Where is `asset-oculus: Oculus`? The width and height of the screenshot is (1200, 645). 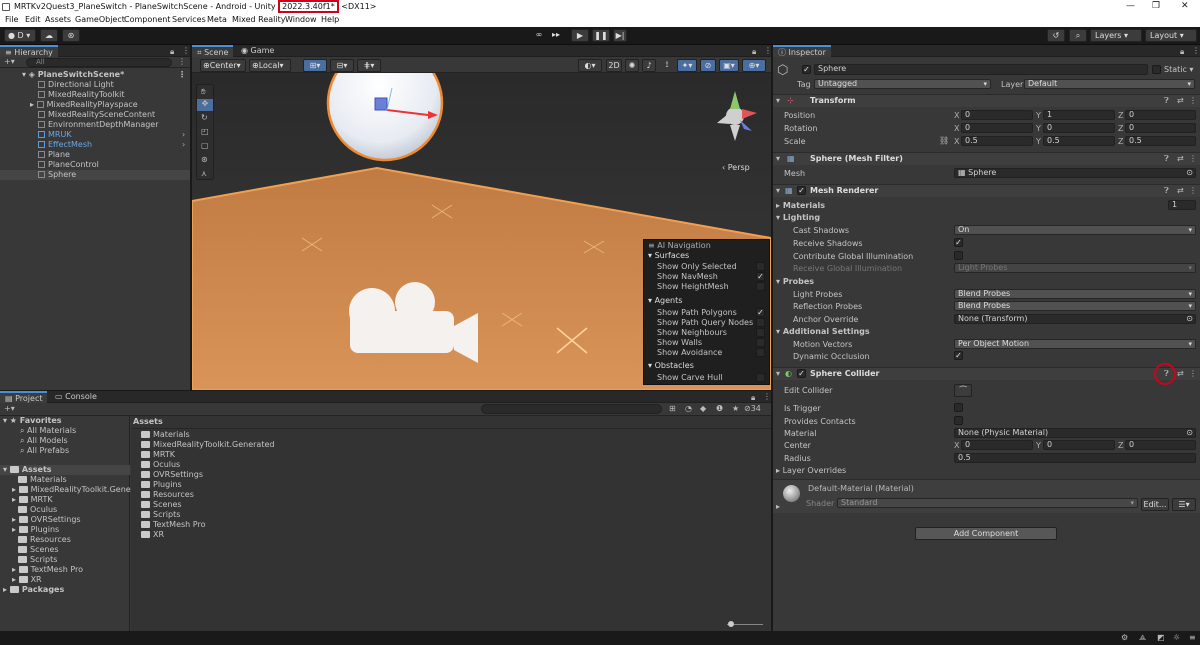 asset-oculus: Oculus is located at coordinates (160, 465).